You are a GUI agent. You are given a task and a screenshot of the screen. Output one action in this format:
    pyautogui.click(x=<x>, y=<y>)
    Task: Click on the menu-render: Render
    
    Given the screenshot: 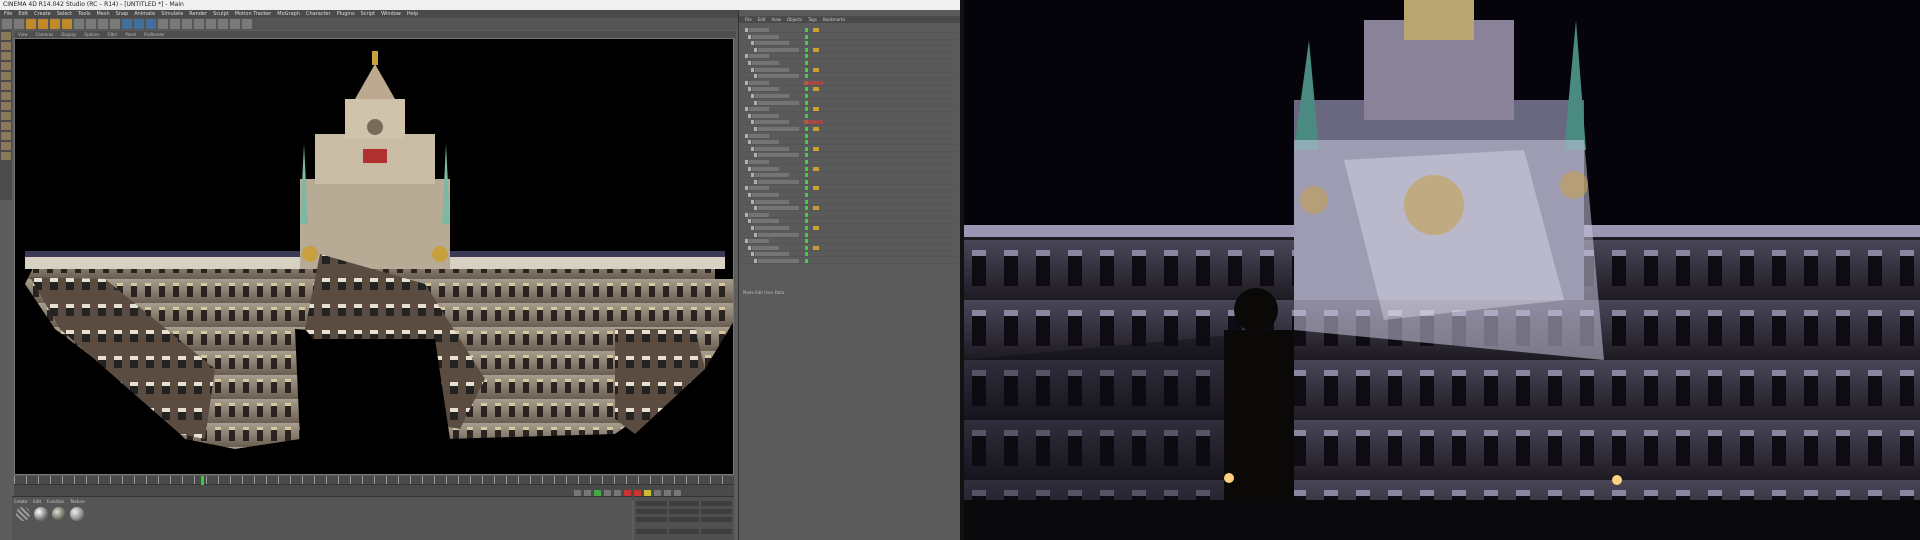 What is the action you would take?
    pyautogui.click(x=198, y=14)
    